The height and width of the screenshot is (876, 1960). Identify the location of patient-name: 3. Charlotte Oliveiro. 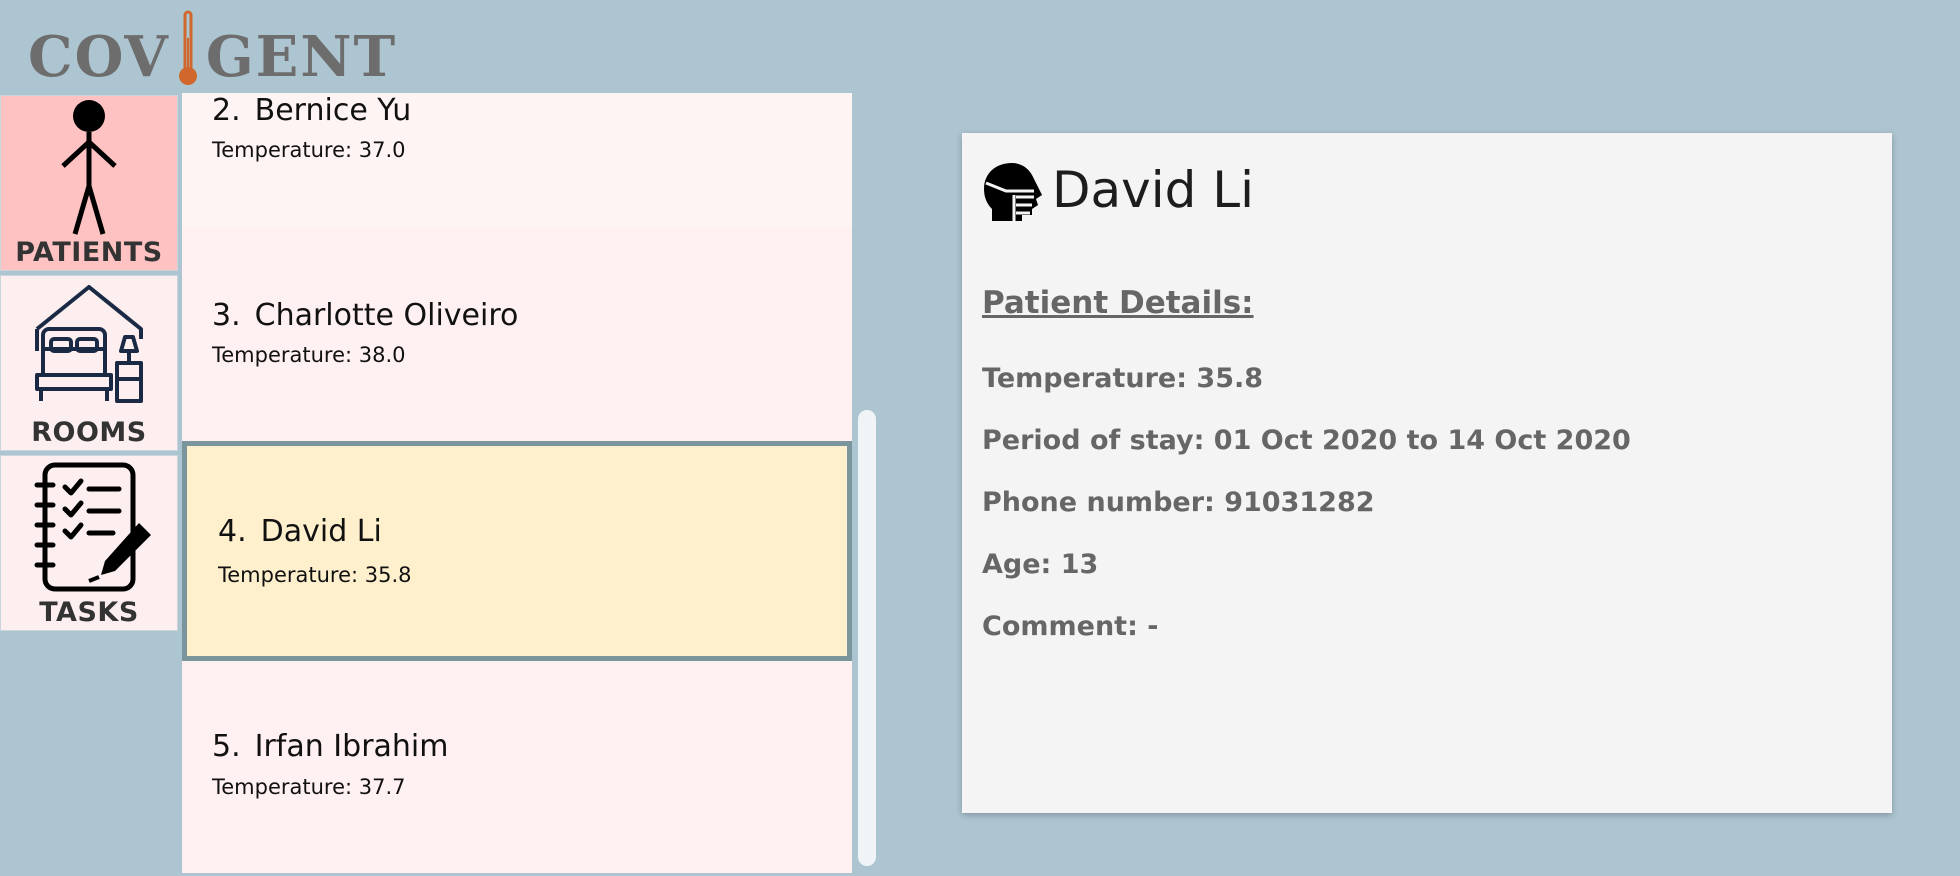
(365, 315).